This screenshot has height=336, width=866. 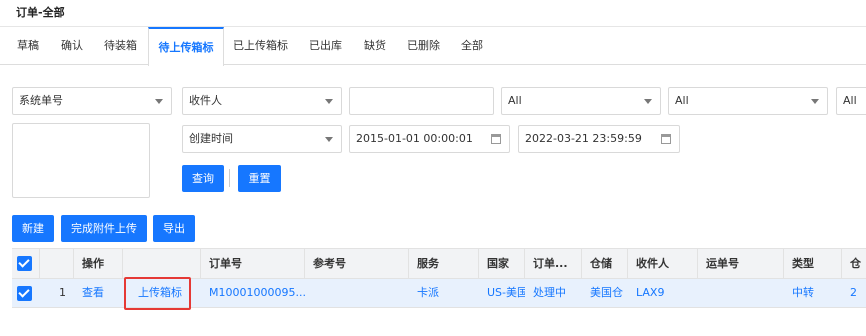 I want to click on date-type-value: 创建时间, so click(x=211, y=138).